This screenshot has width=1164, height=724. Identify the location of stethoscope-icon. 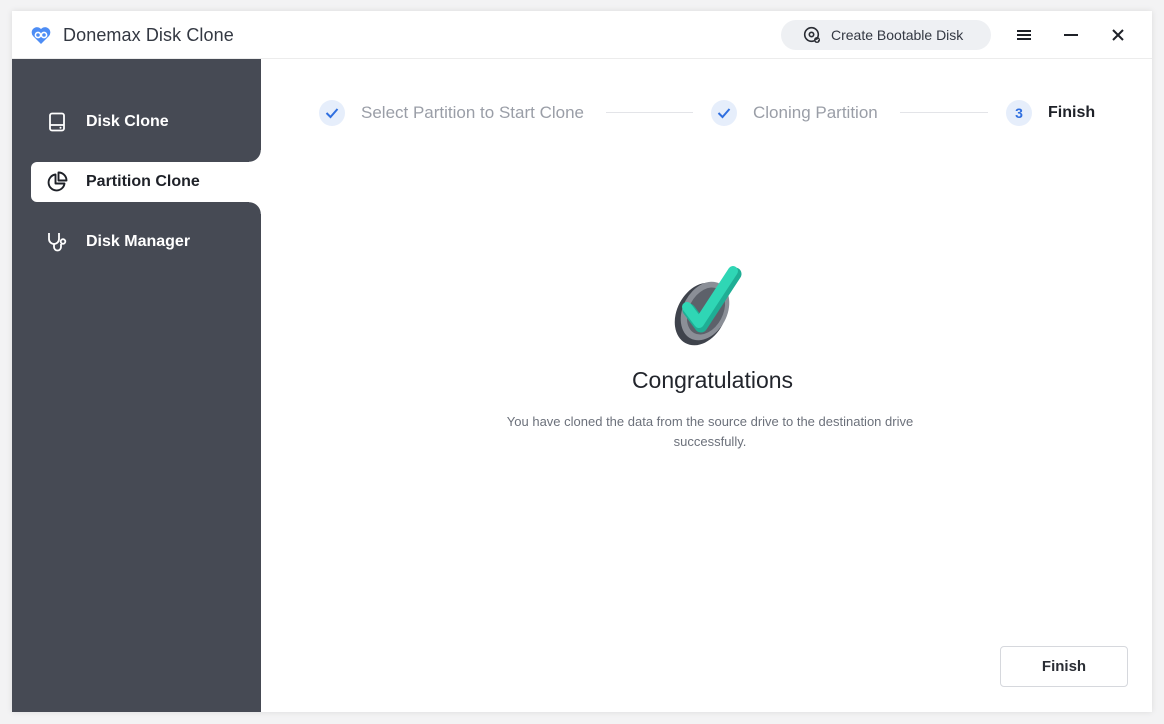
(57, 242).